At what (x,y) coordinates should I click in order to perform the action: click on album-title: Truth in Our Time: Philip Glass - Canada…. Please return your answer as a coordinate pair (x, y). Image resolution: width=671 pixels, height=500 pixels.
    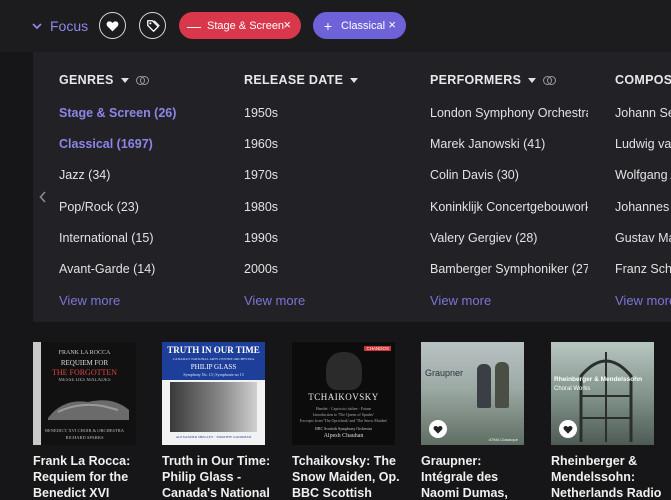
    Looking at the image, I should click on (218, 476).